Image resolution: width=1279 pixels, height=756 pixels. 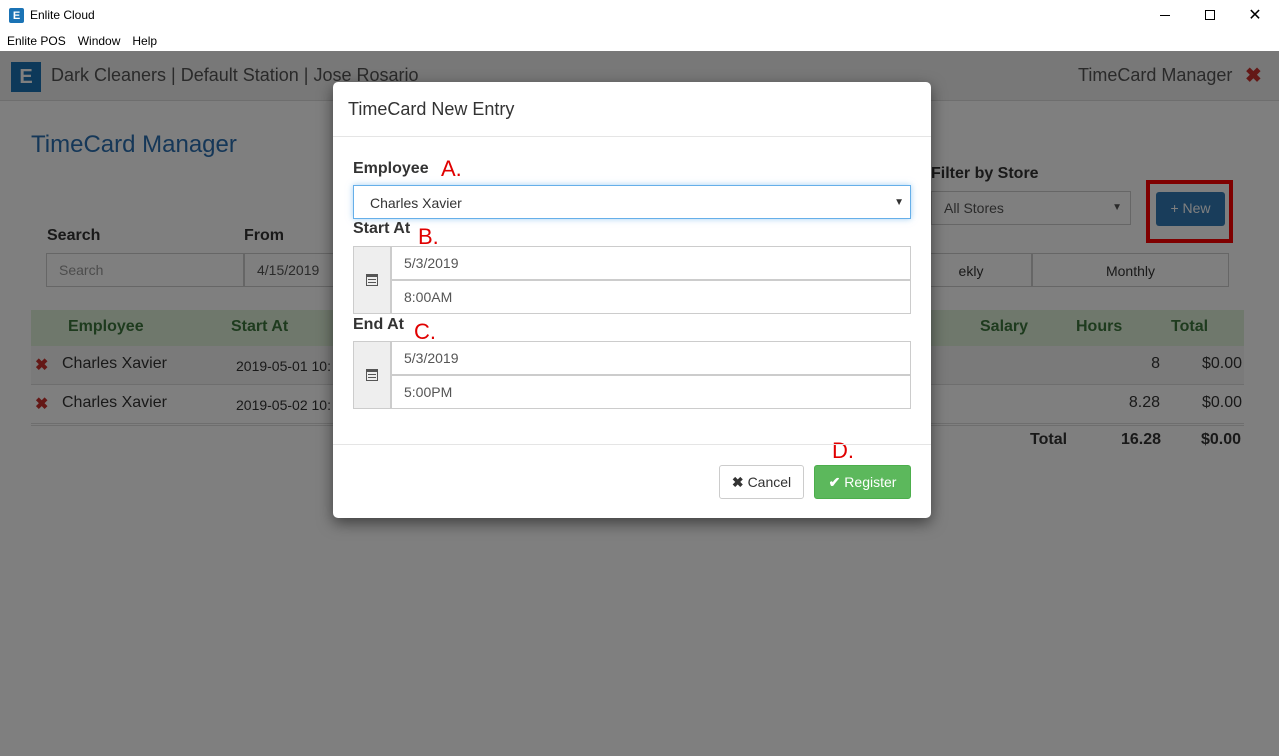 I want to click on window-titlebar: E Enlite Cloud ✕, so click(x=639, y=15).